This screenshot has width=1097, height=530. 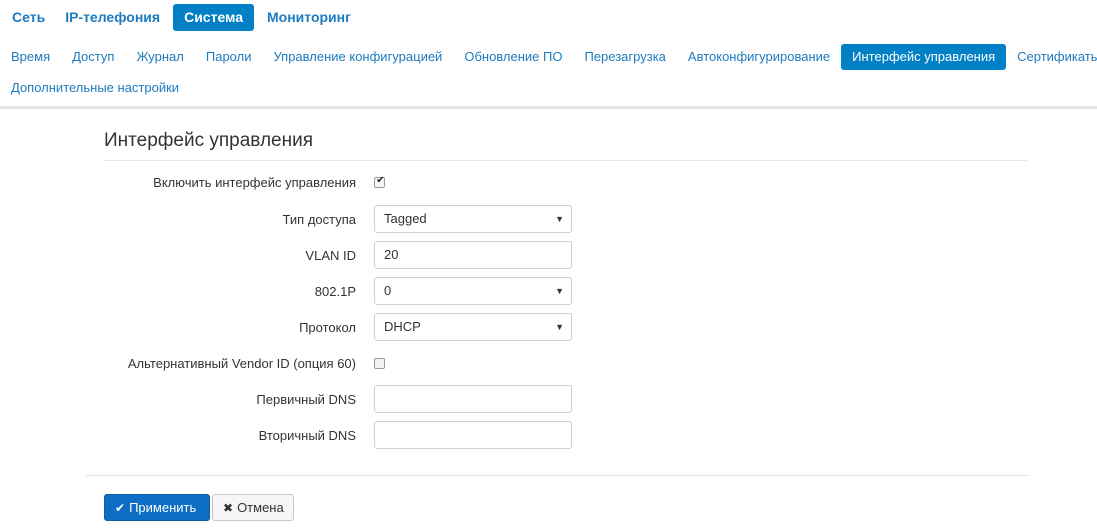 I want to click on primary-dns-input, so click(x=473, y=399).